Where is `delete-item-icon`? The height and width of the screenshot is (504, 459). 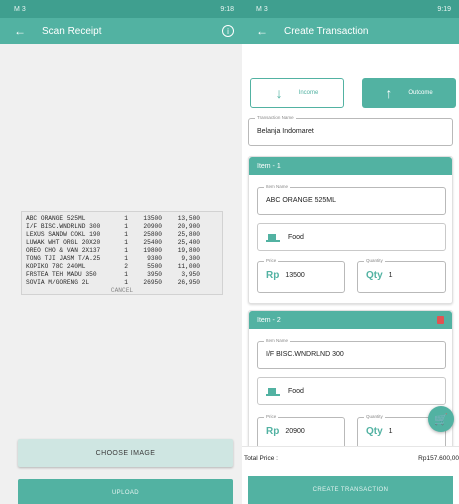 delete-item-icon is located at coordinates (440, 320).